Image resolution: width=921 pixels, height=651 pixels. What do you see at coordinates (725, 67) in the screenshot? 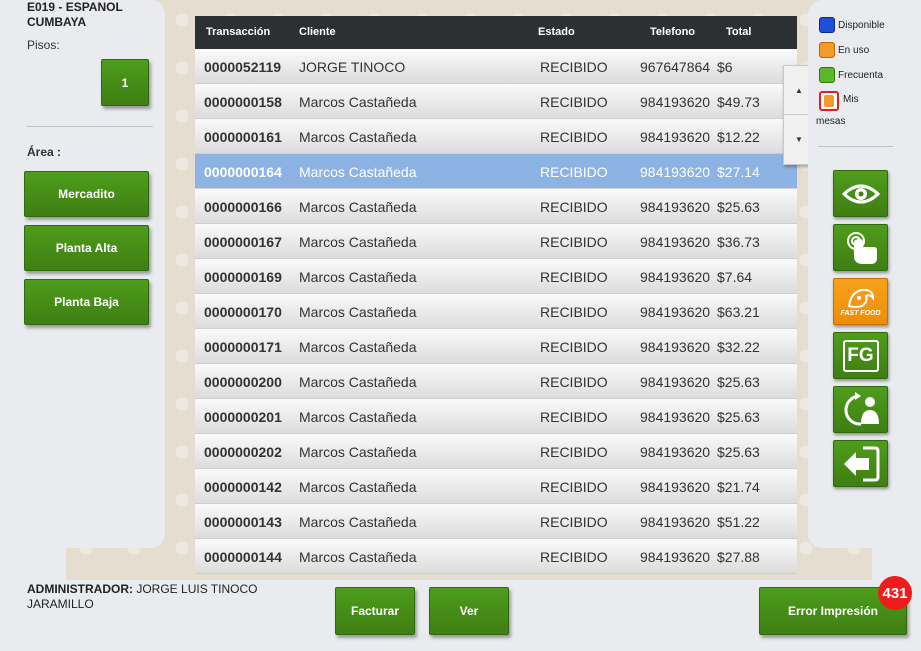
I see `cell-total: $6` at bounding box center [725, 67].